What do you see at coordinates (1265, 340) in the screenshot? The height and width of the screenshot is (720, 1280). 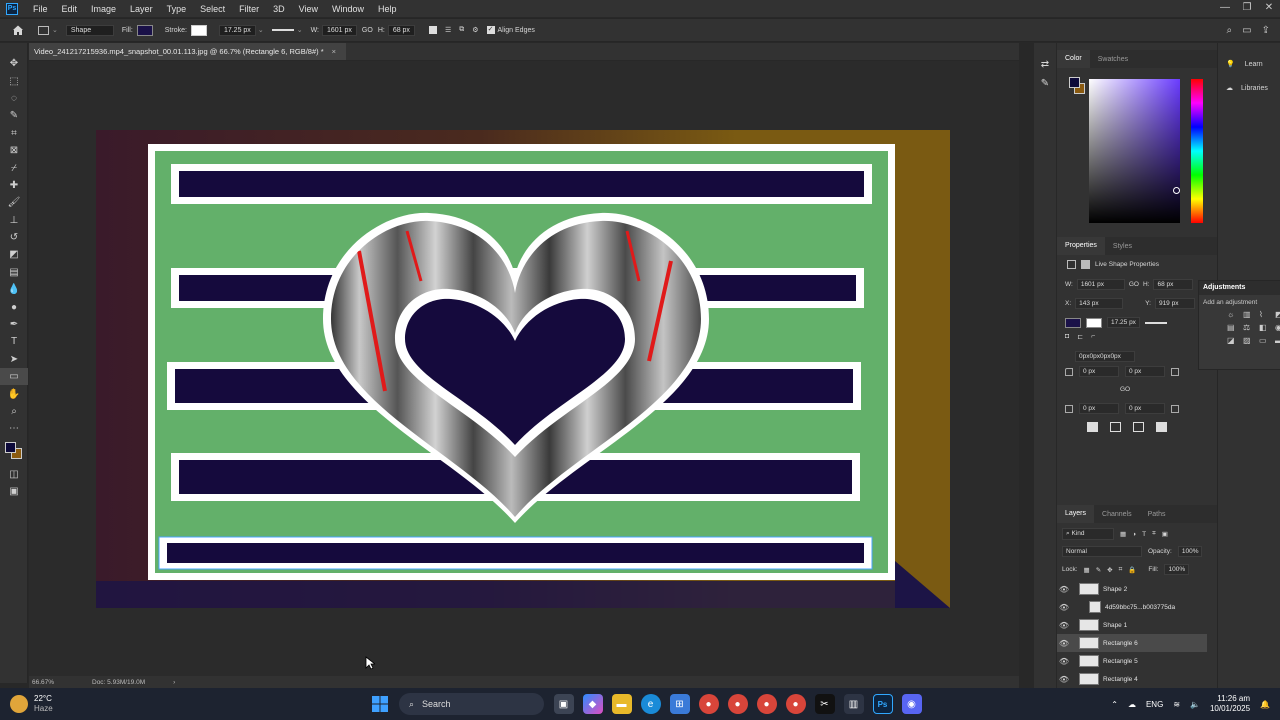 I see `threshold-icon: ▭` at bounding box center [1265, 340].